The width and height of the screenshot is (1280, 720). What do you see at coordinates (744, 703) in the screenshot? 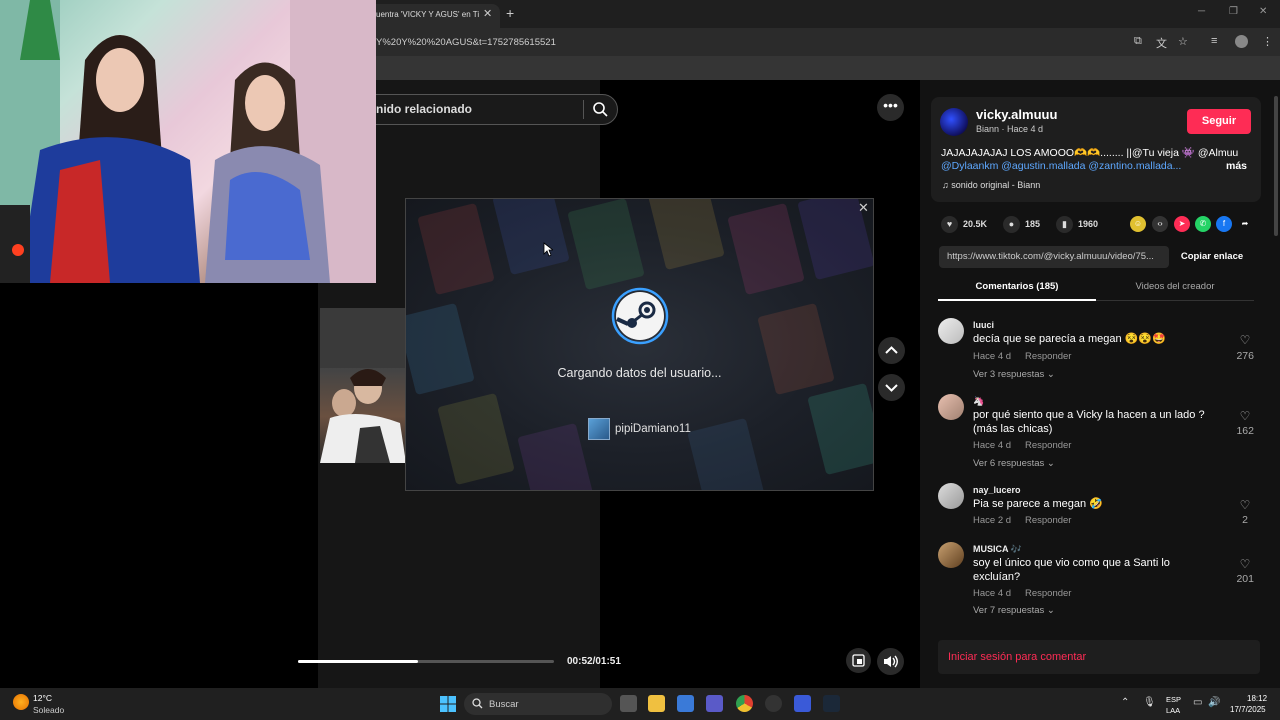
I see `chrome-icon` at bounding box center [744, 703].